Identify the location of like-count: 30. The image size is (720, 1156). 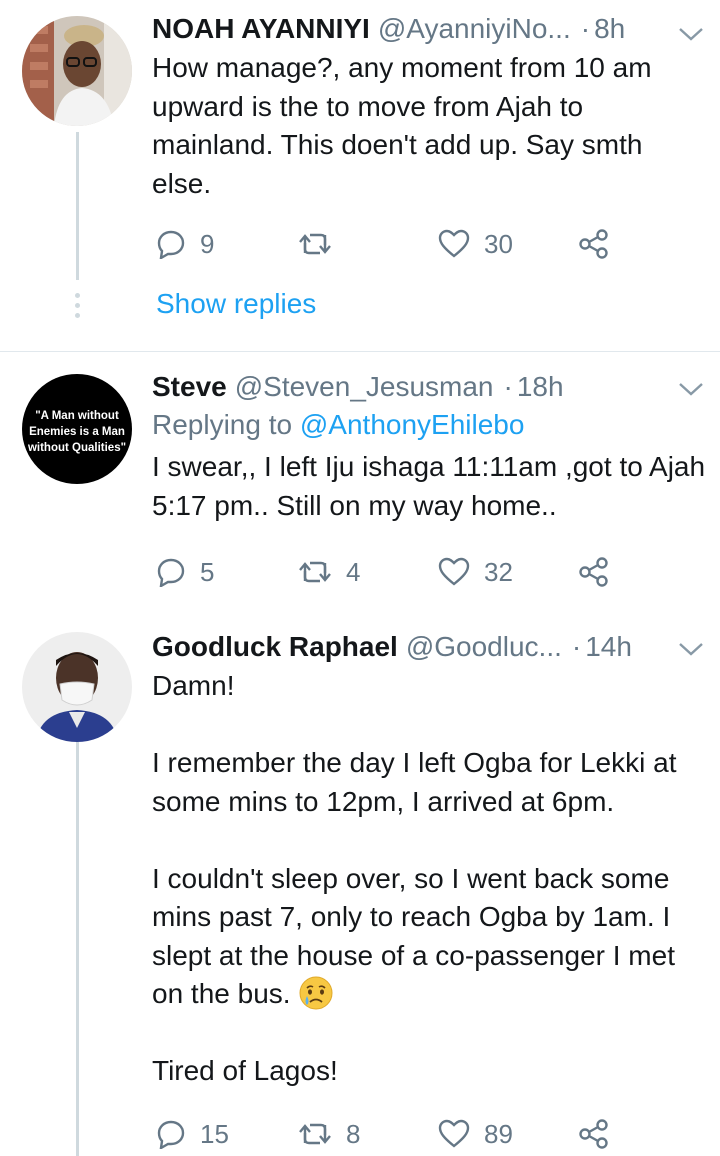
(498, 243).